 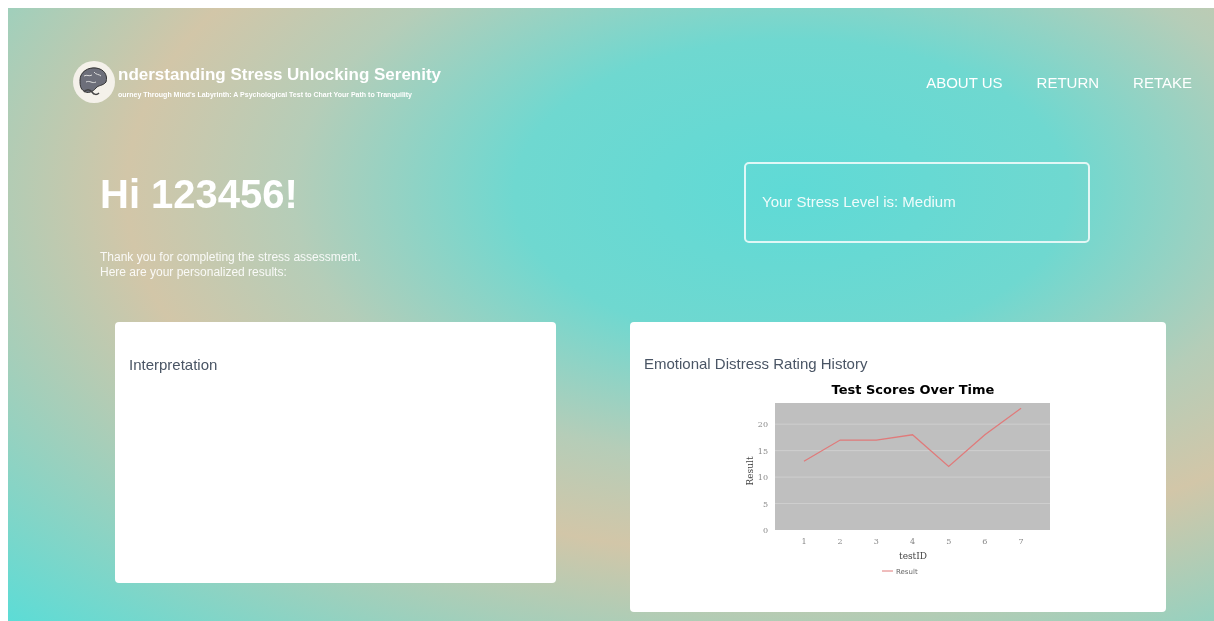 I want to click on axis-tick-label: 20, so click(x=762, y=424).